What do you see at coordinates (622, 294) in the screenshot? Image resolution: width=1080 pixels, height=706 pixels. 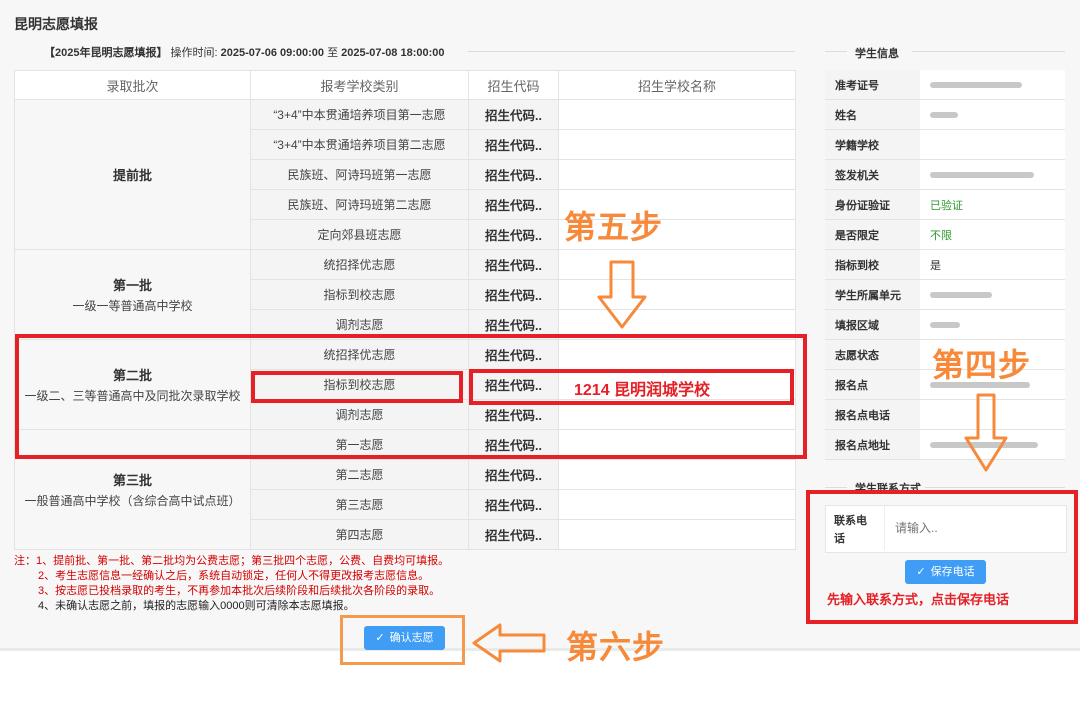 I see `arrow-down-step5-icon` at bounding box center [622, 294].